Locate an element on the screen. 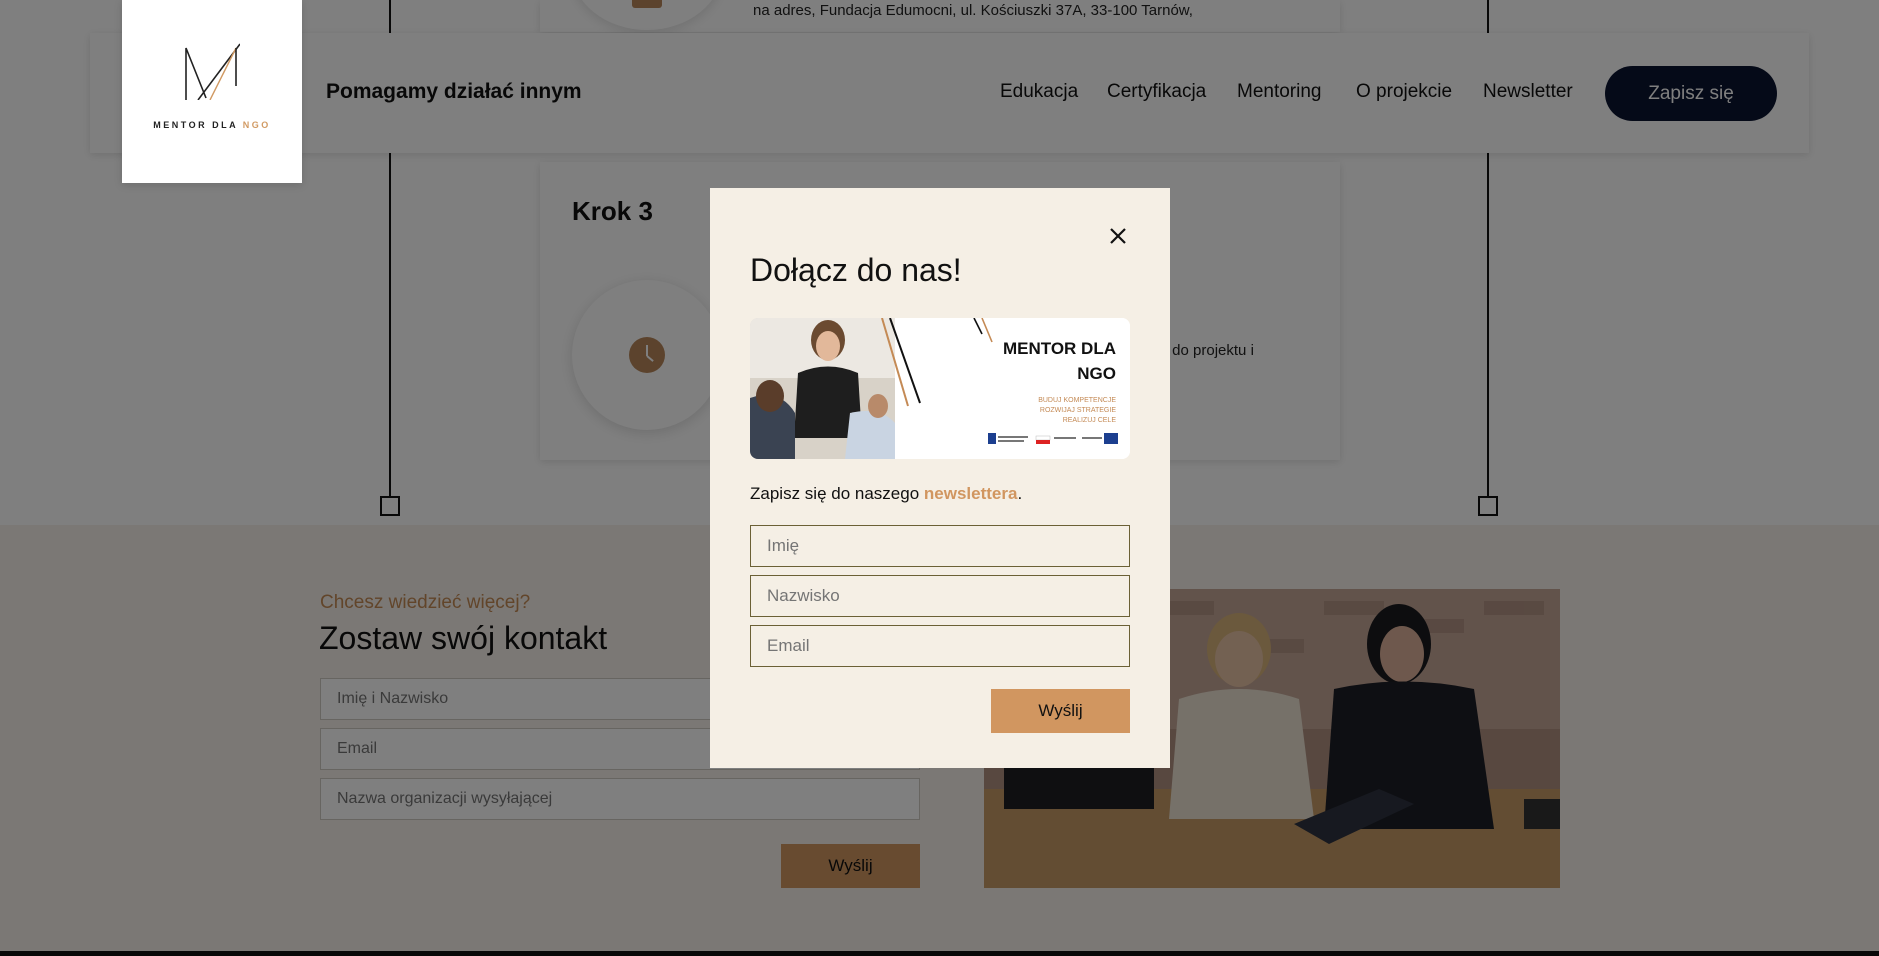 The height and width of the screenshot is (956, 1879). newsletter-submit-button: Wyślij is located at coordinates (1060, 711).